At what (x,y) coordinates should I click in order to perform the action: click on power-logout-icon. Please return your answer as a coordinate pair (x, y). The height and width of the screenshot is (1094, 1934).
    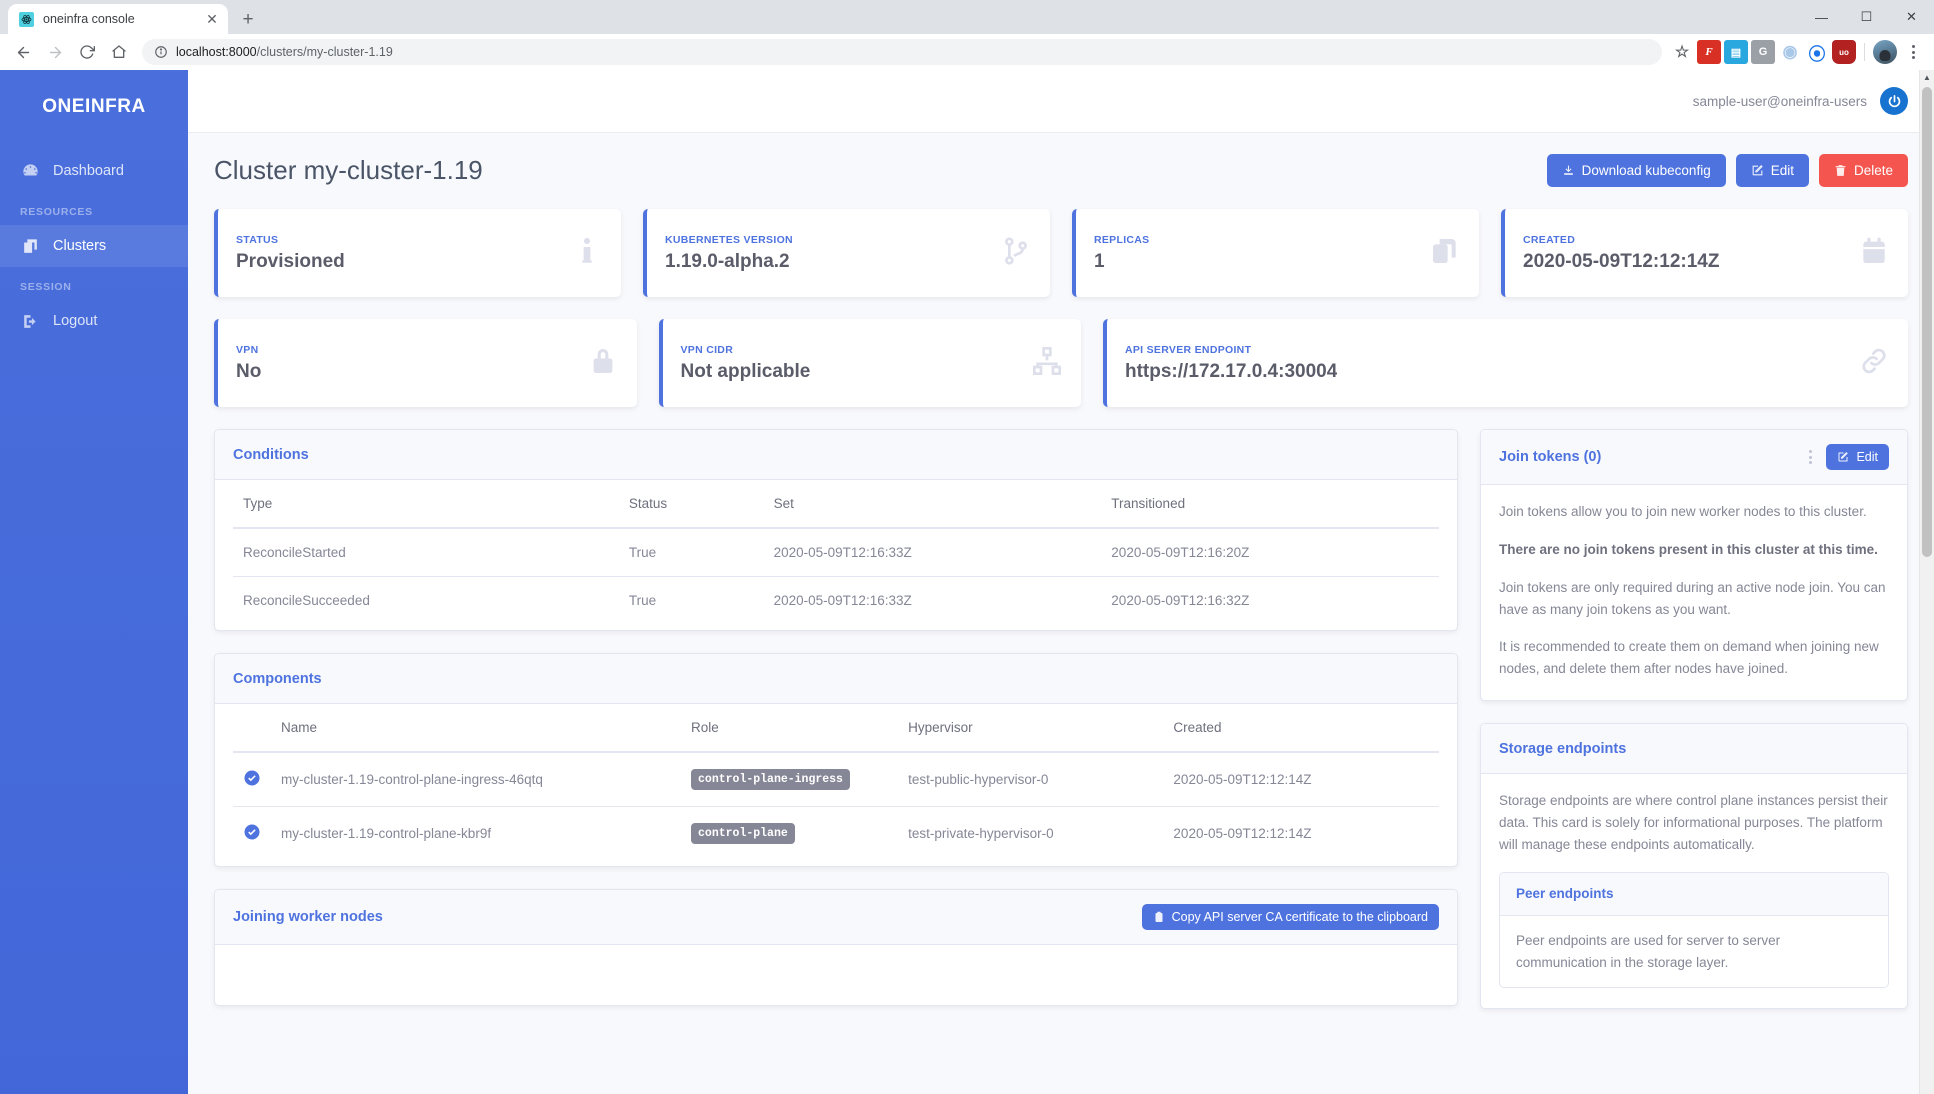
    Looking at the image, I should click on (1894, 101).